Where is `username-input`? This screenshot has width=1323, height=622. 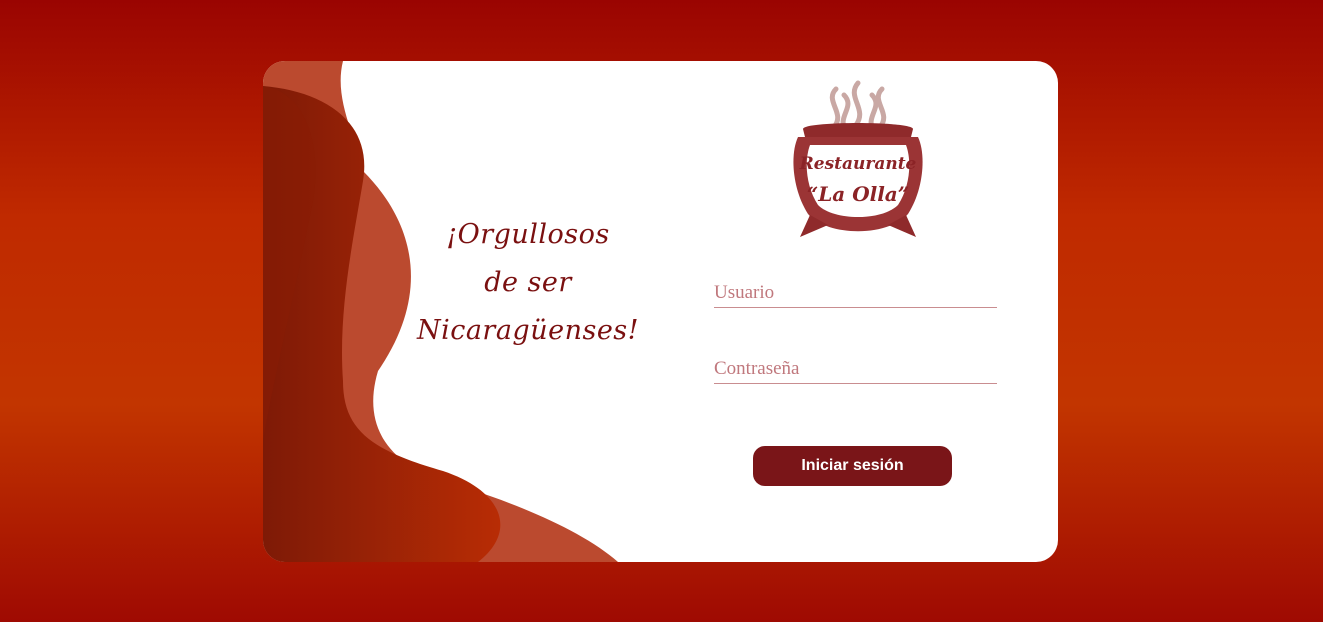 username-input is located at coordinates (855, 294).